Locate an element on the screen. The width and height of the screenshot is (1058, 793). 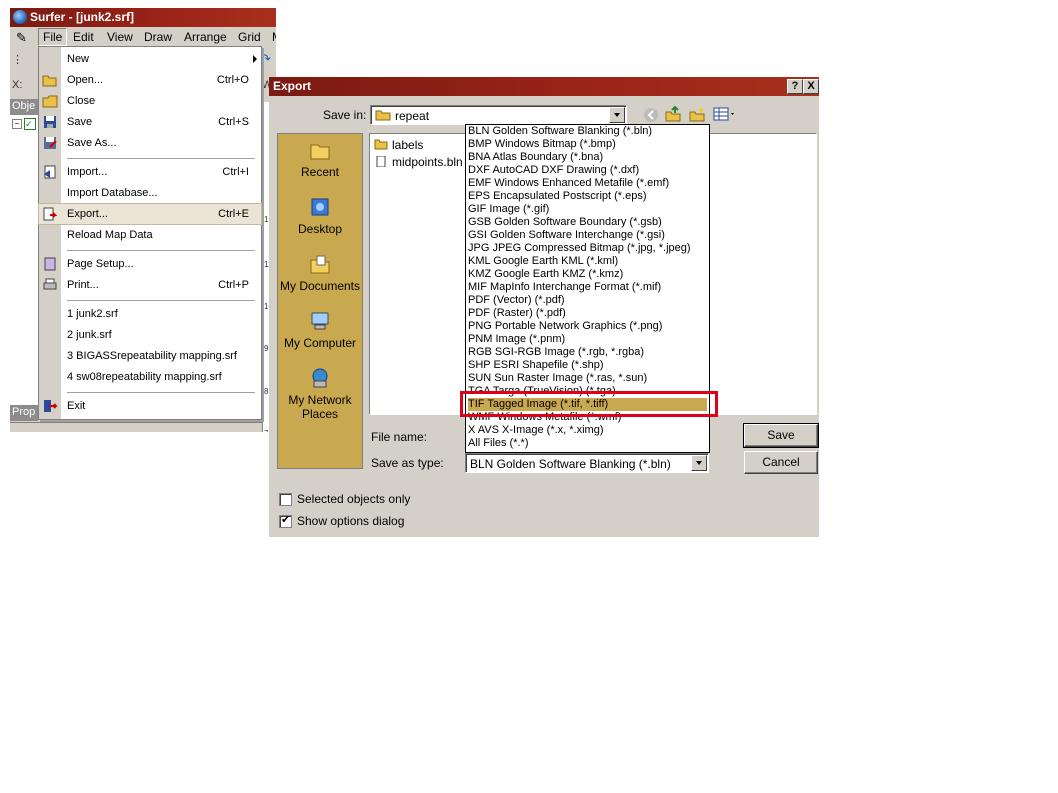
file-item-name: labels is located at coordinates (408, 145).